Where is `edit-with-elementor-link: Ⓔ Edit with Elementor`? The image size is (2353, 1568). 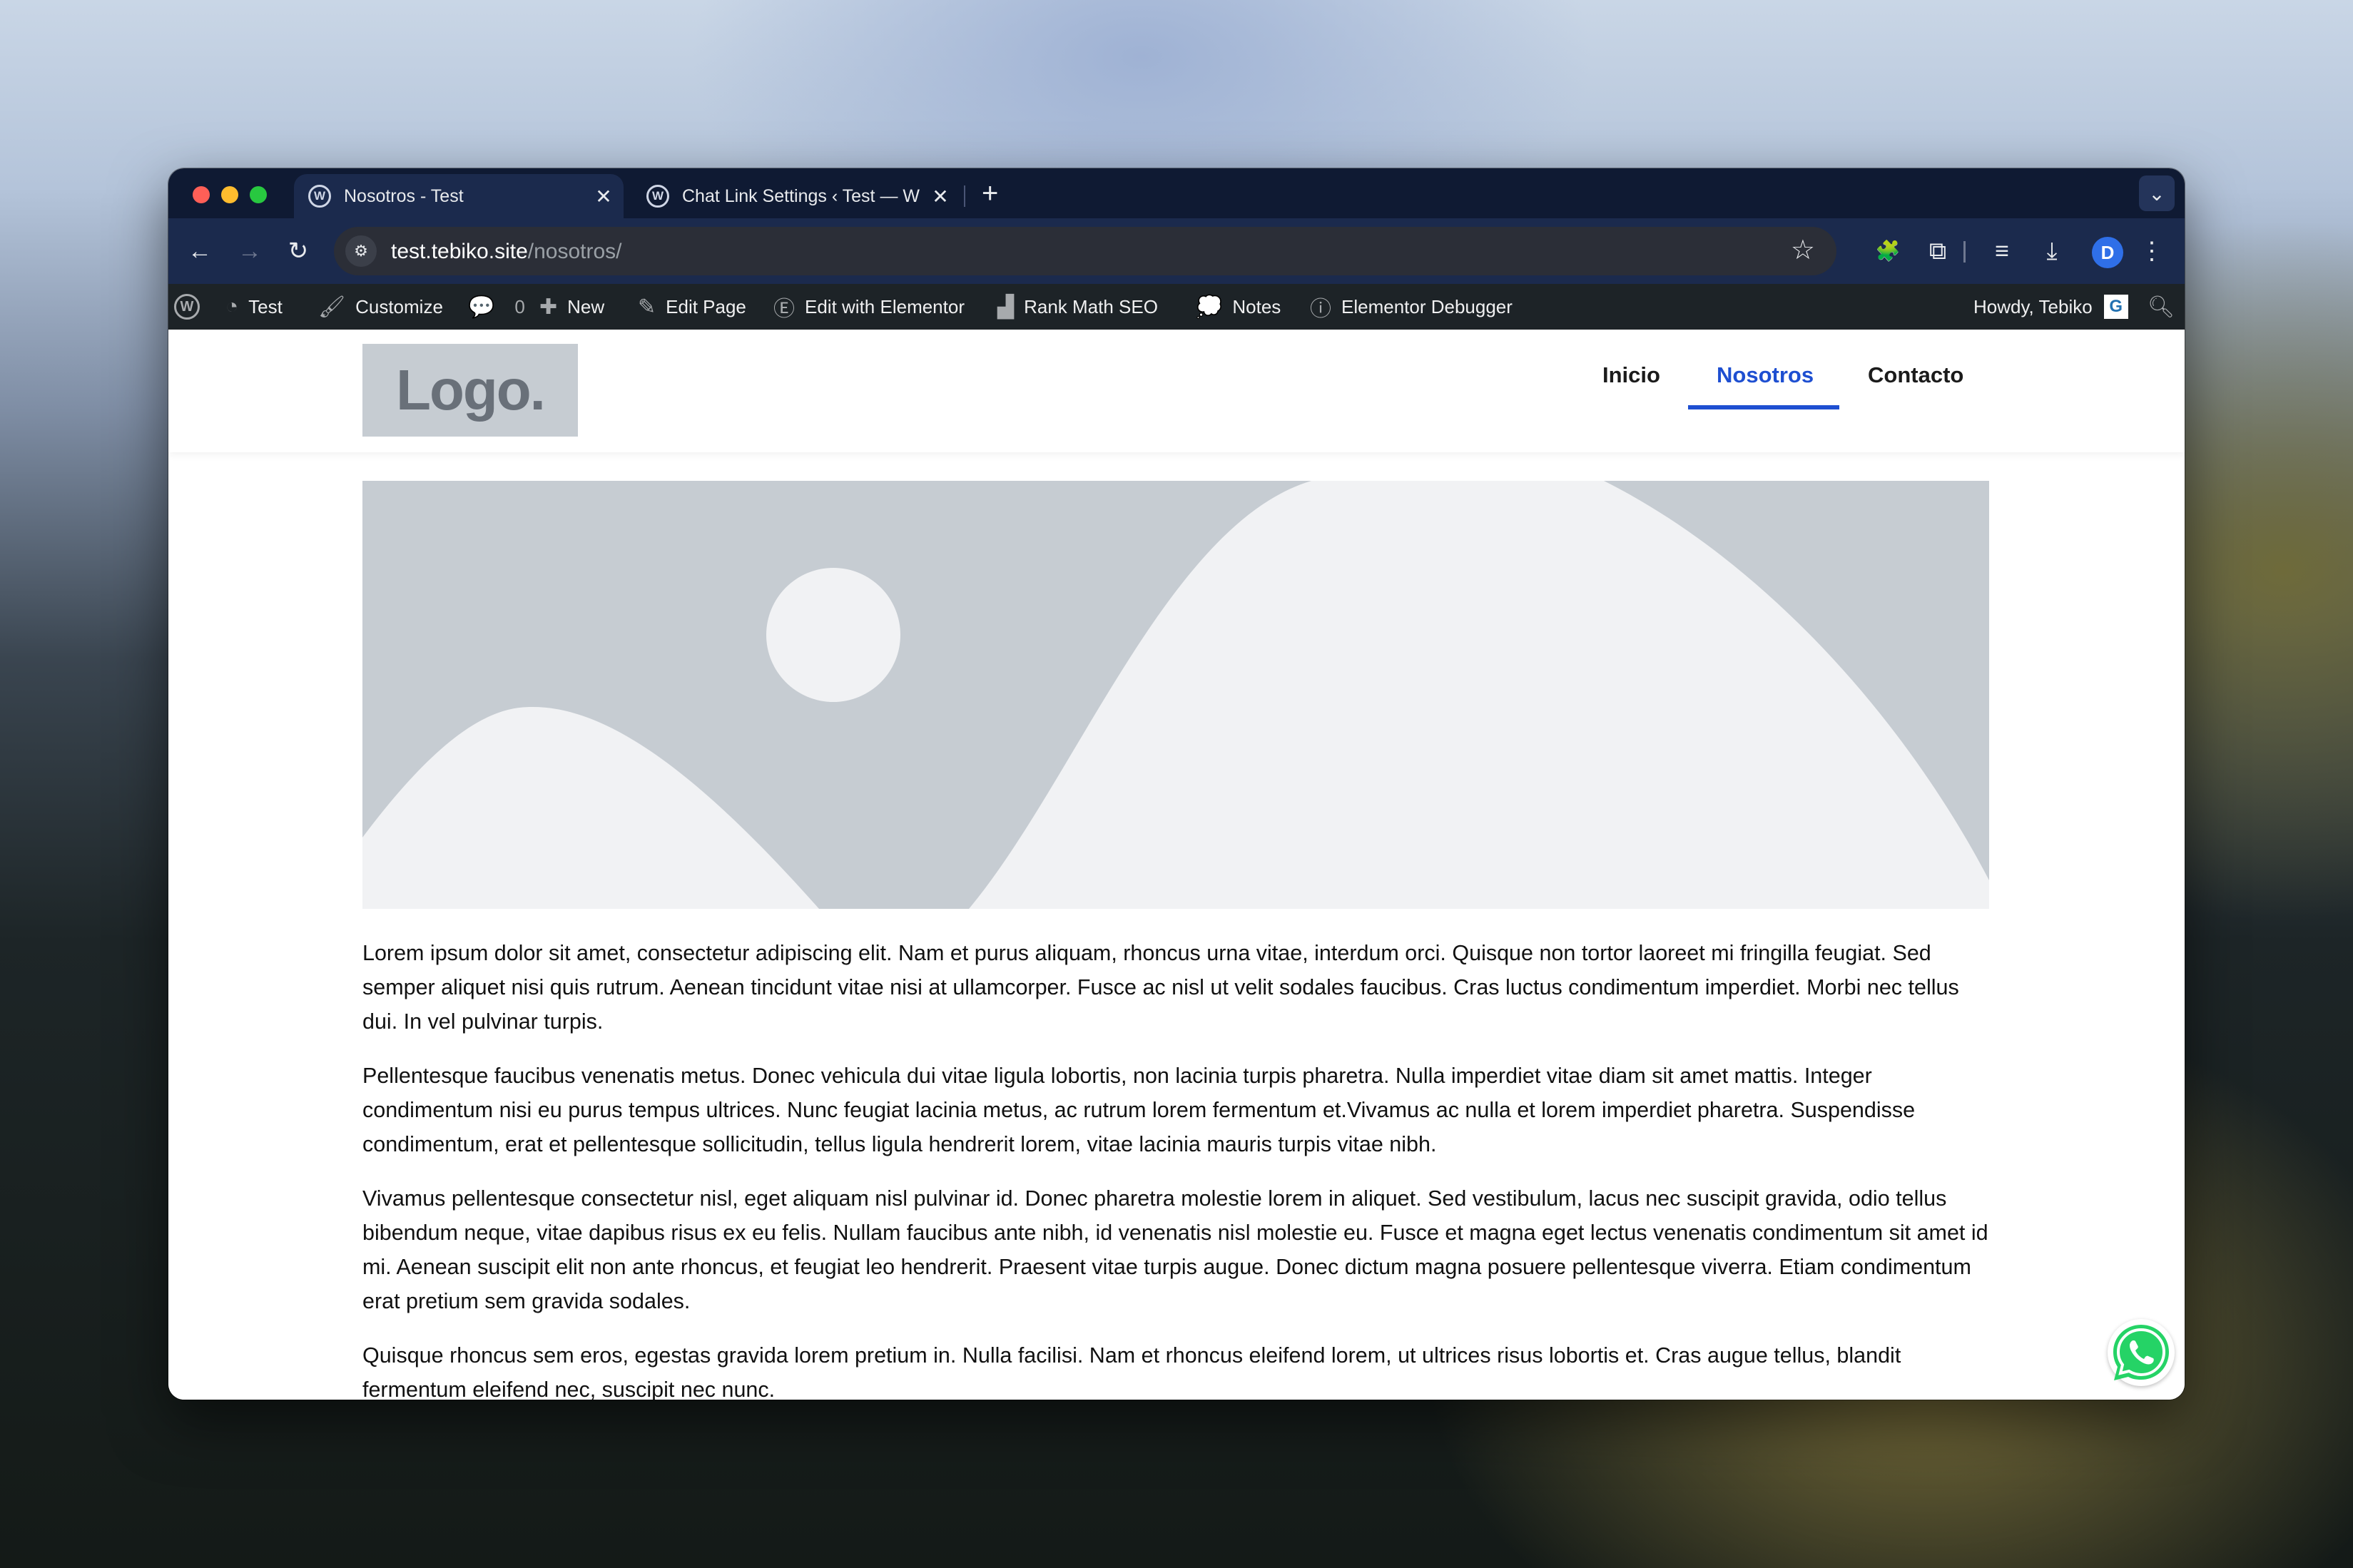
edit-with-elementor-link: Ⓔ Edit with Elementor is located at coordinates (869, 307).